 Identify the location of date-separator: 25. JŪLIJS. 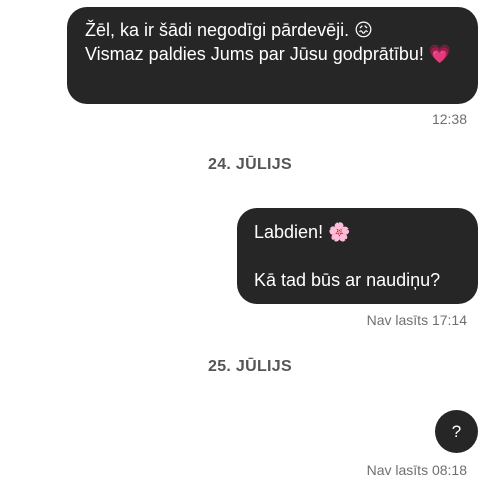
(250, 366).